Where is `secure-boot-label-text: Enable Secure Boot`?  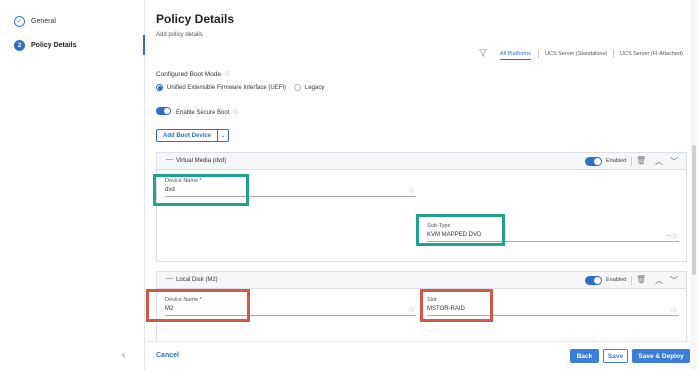
secure-boot-label-text: Enable Secure Boot is located at coordinates (203, 113).